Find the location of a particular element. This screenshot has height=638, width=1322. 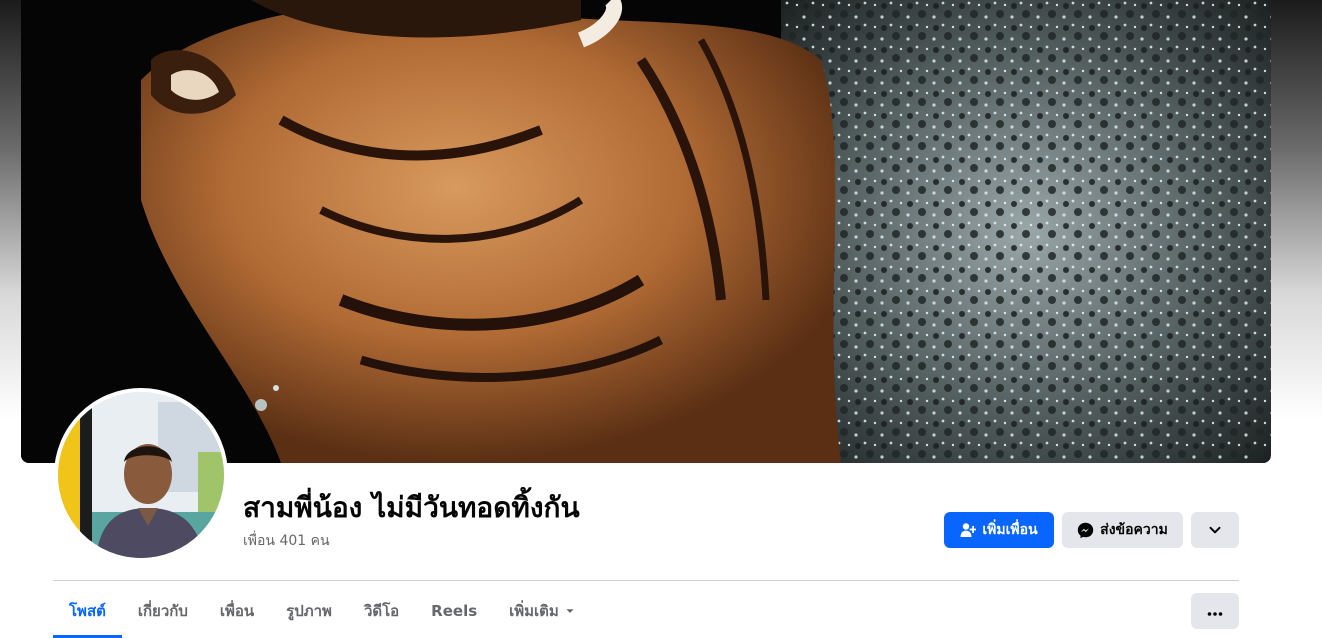

tab-about: เกี่ยวกับ is located at coordinates (163, 611).